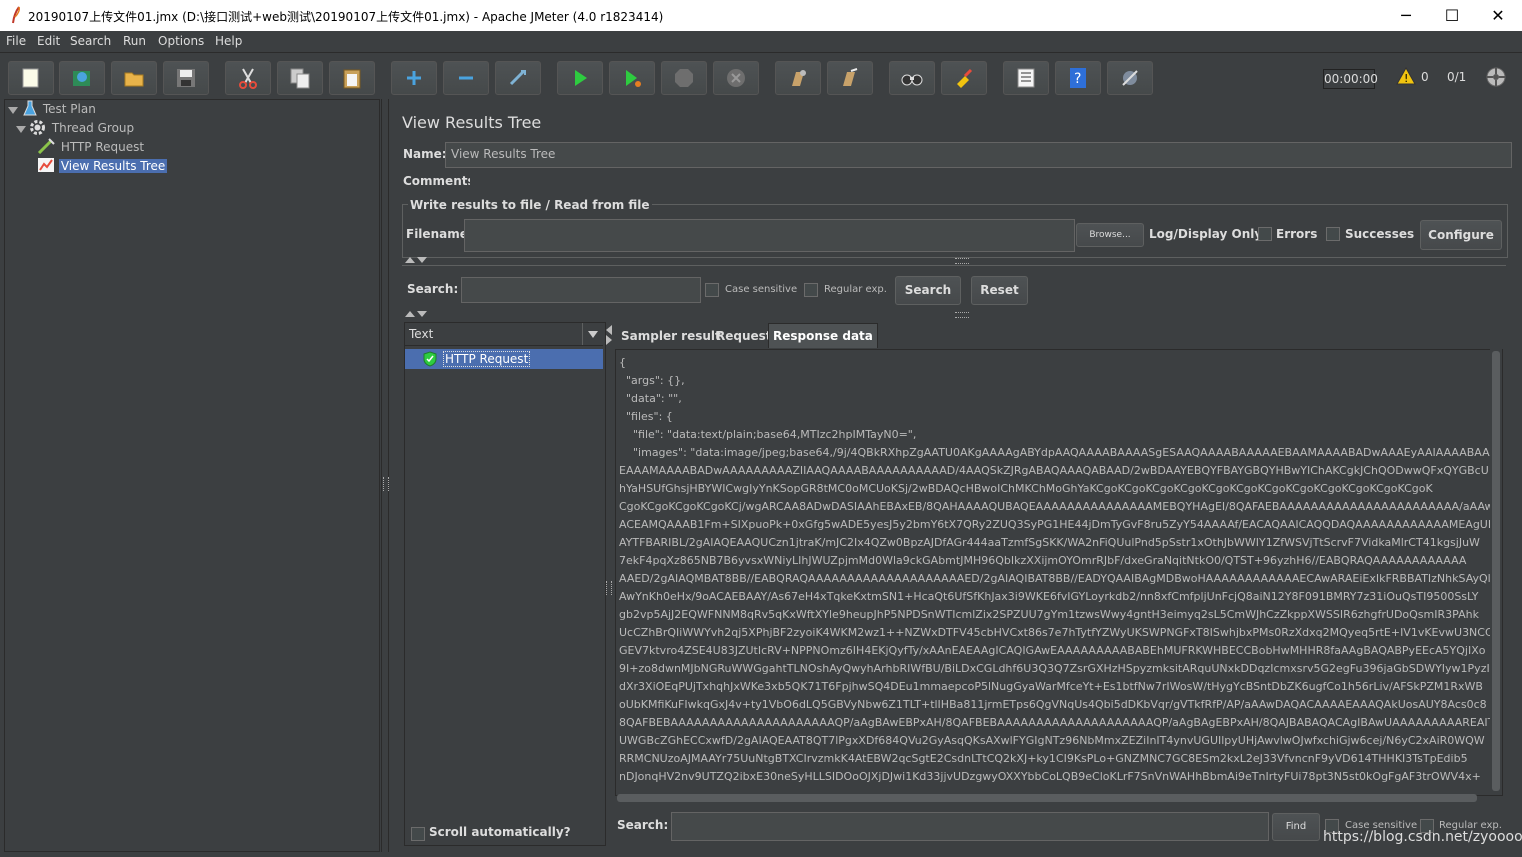  I want to click on function-helper-icon, so click(1026, 78).